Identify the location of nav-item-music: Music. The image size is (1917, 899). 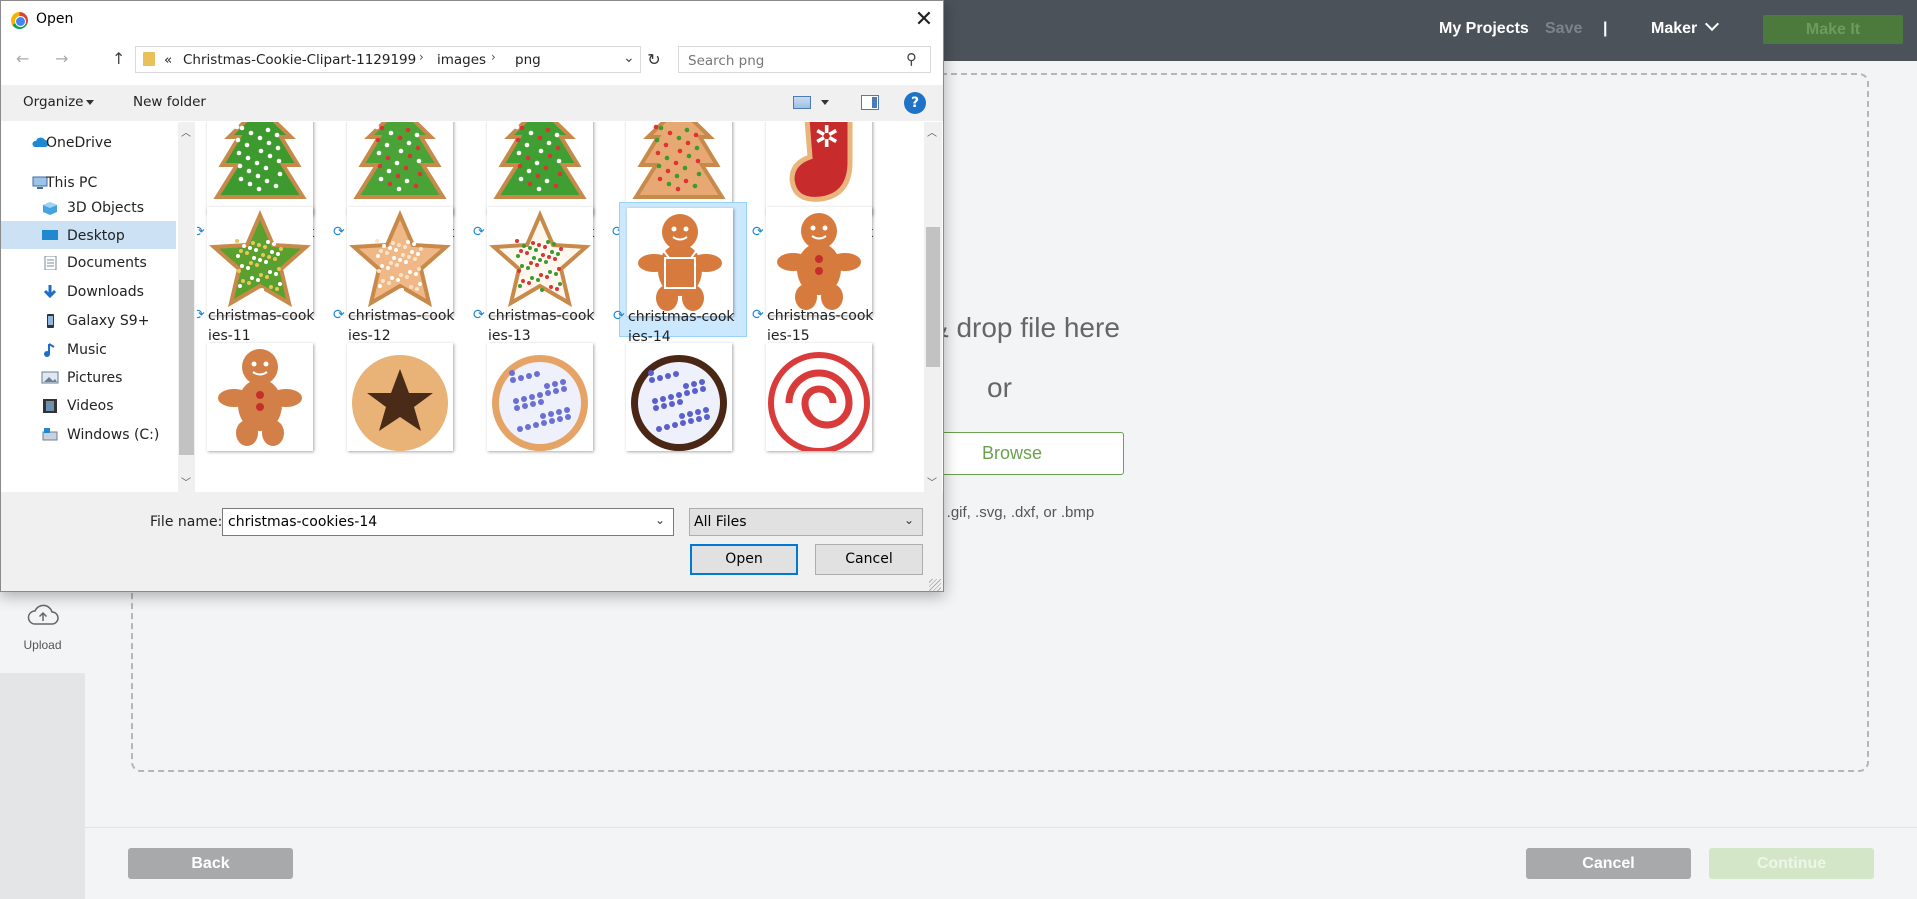
(88, 349).